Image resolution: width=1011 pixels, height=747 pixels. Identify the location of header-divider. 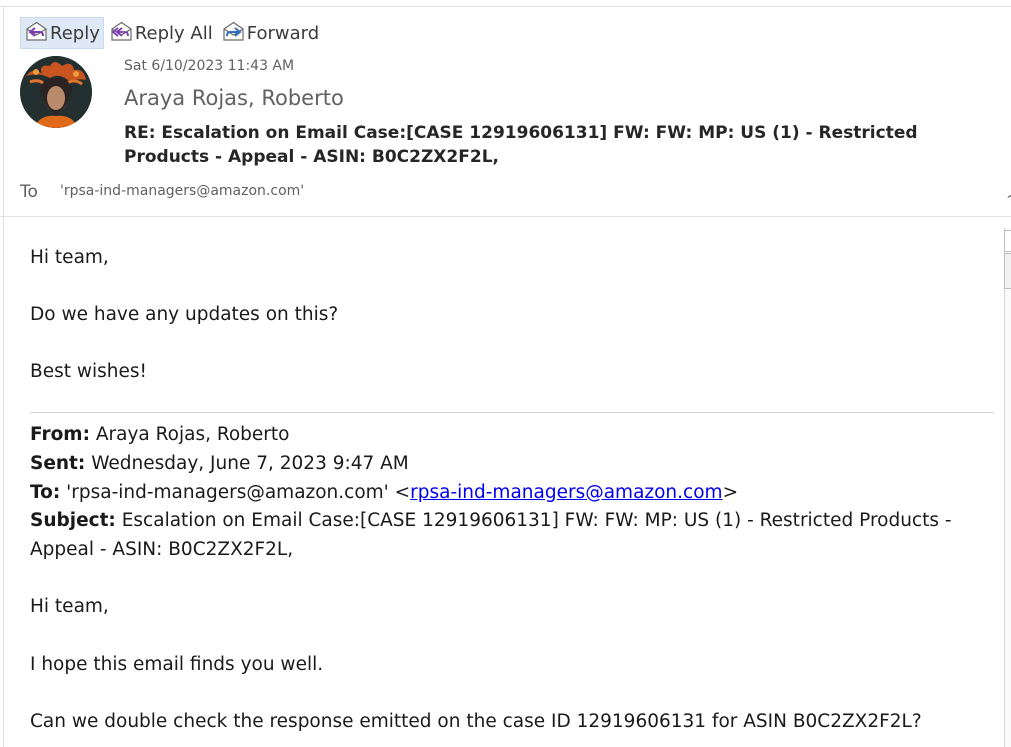
(505, 216).